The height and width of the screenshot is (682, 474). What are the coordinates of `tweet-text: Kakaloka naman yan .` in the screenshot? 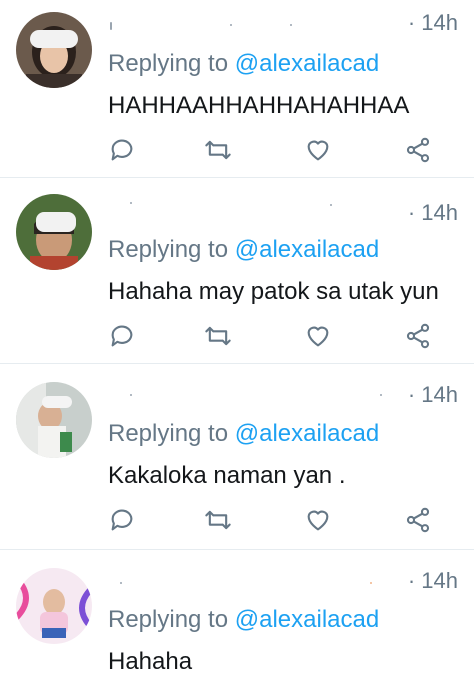 It's located at (227, 475).